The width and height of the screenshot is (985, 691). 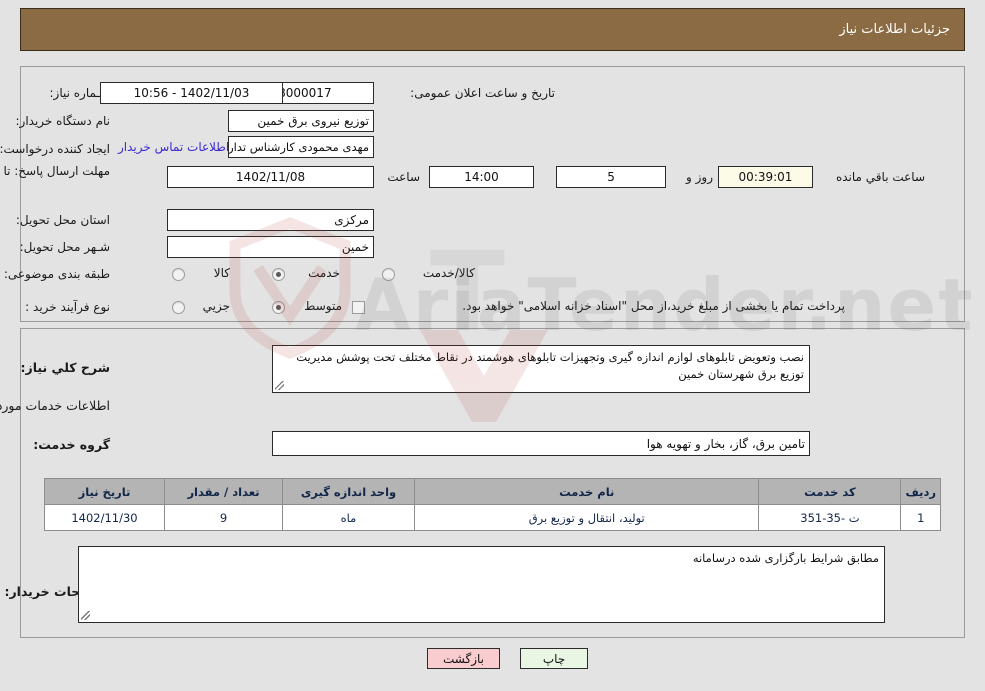 What do you see at coordinates (894, 29) in the screenshot?
I see `page-title: جزئیات اطلاعات نیاز` at bounding box center [894, 29].